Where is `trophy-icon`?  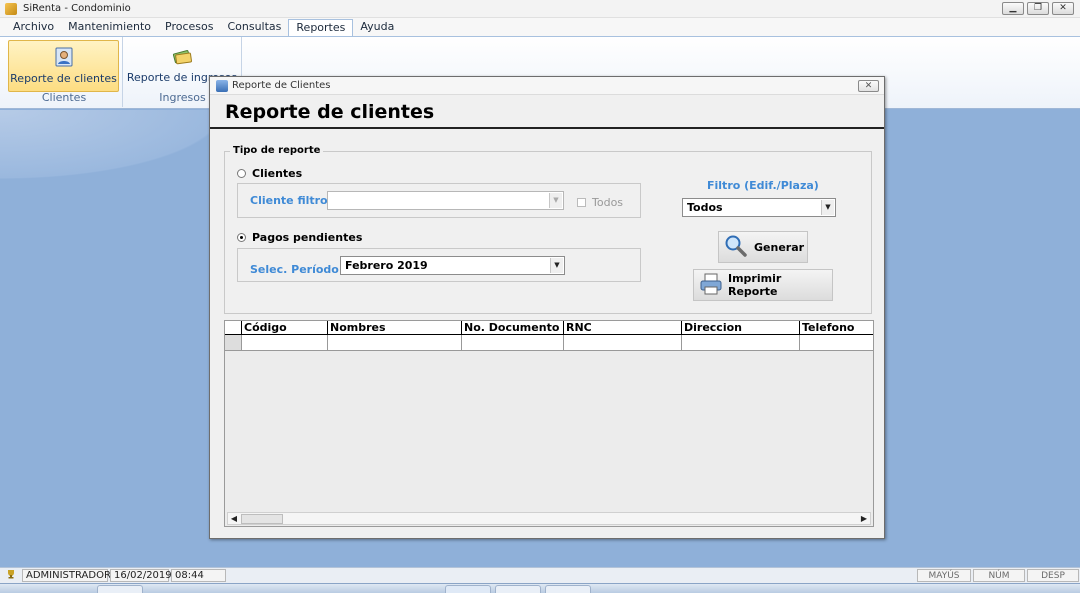 trophy-icon is located at coordinates (11, 575).